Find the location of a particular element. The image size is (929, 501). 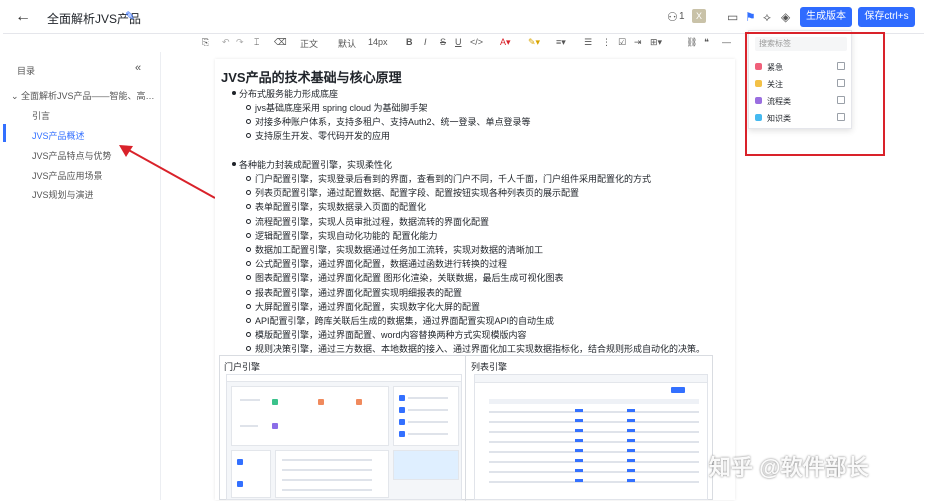

section2-sub: 模版配置引擎，通过界面配置、word内容替换两种方式实现模版内容 is located at coordinates (391, 335).